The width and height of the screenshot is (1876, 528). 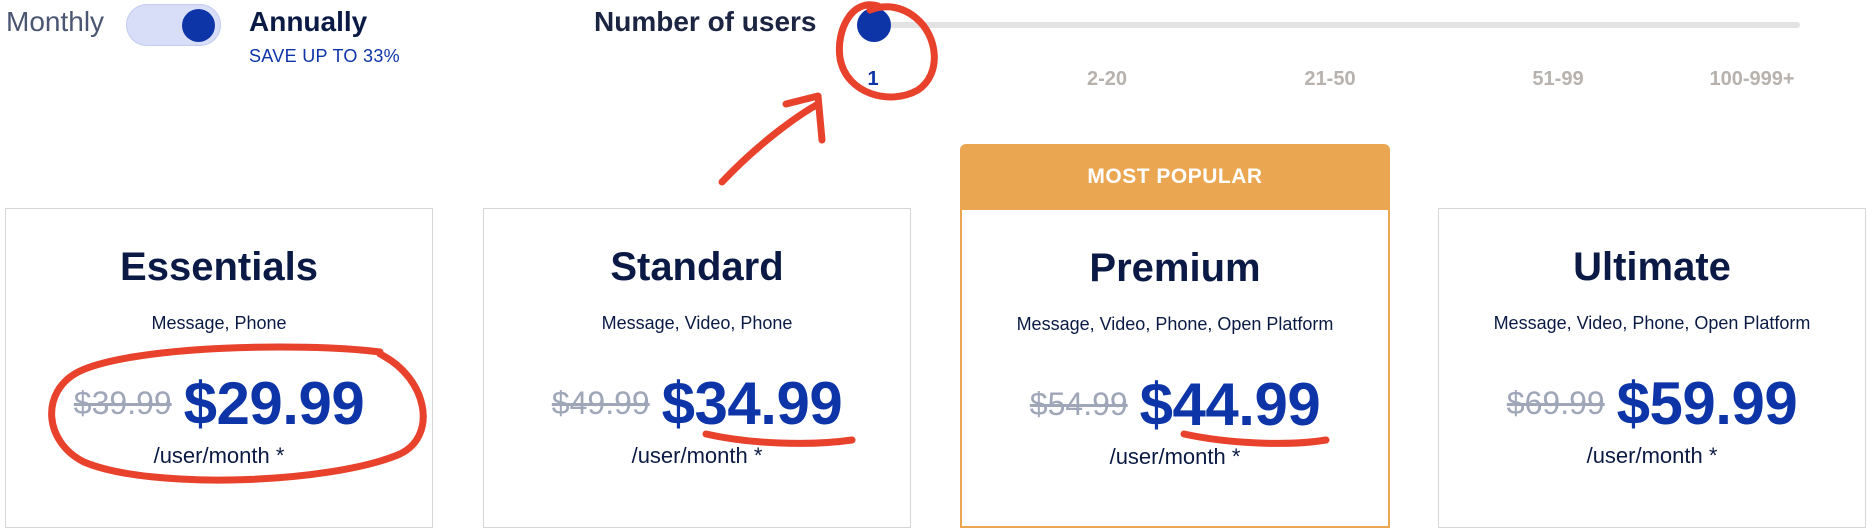 What do you see at coordinates (173, 25) in the screenshot?
I see `billing-toggle` at bounding box center [173, 25].